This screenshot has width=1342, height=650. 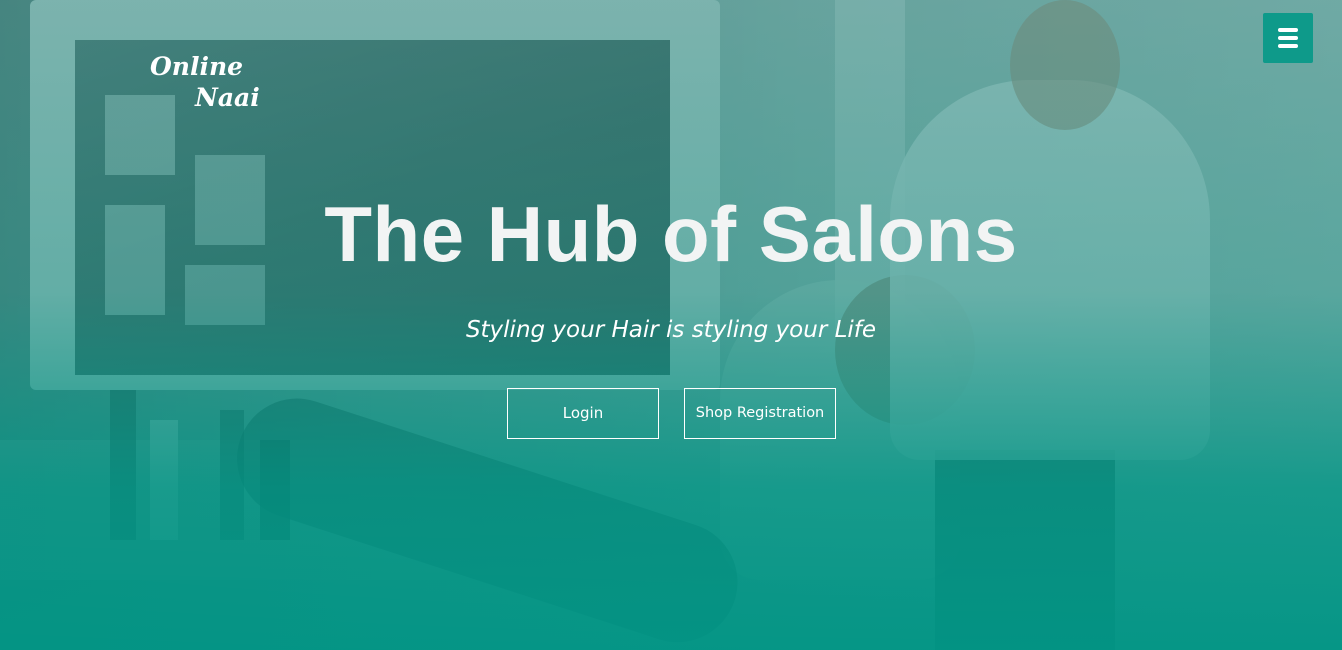 I want to click on login-button: Login, so click(x=583, y=413).